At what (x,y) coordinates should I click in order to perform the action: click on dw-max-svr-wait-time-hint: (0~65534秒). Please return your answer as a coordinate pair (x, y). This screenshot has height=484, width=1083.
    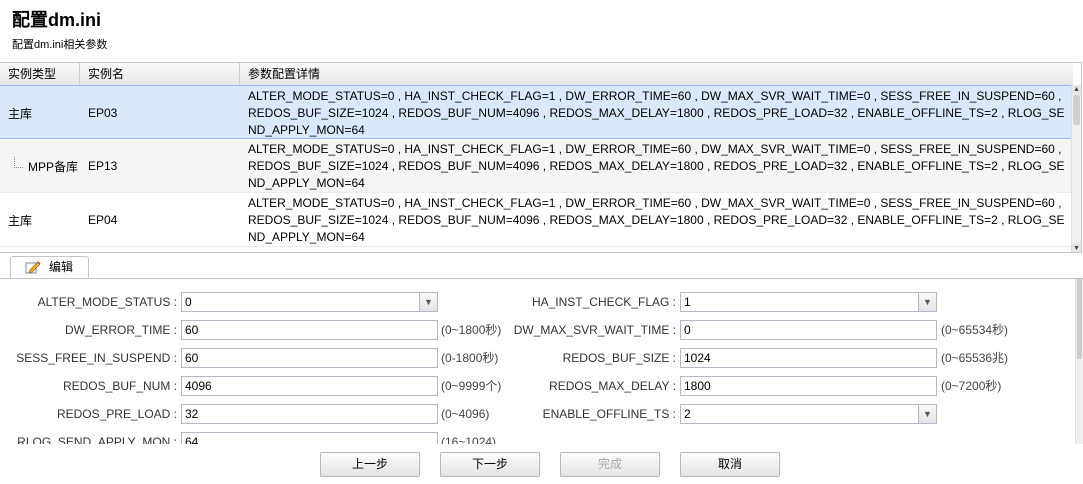
    Looking at the image, I should click on (975, 330).